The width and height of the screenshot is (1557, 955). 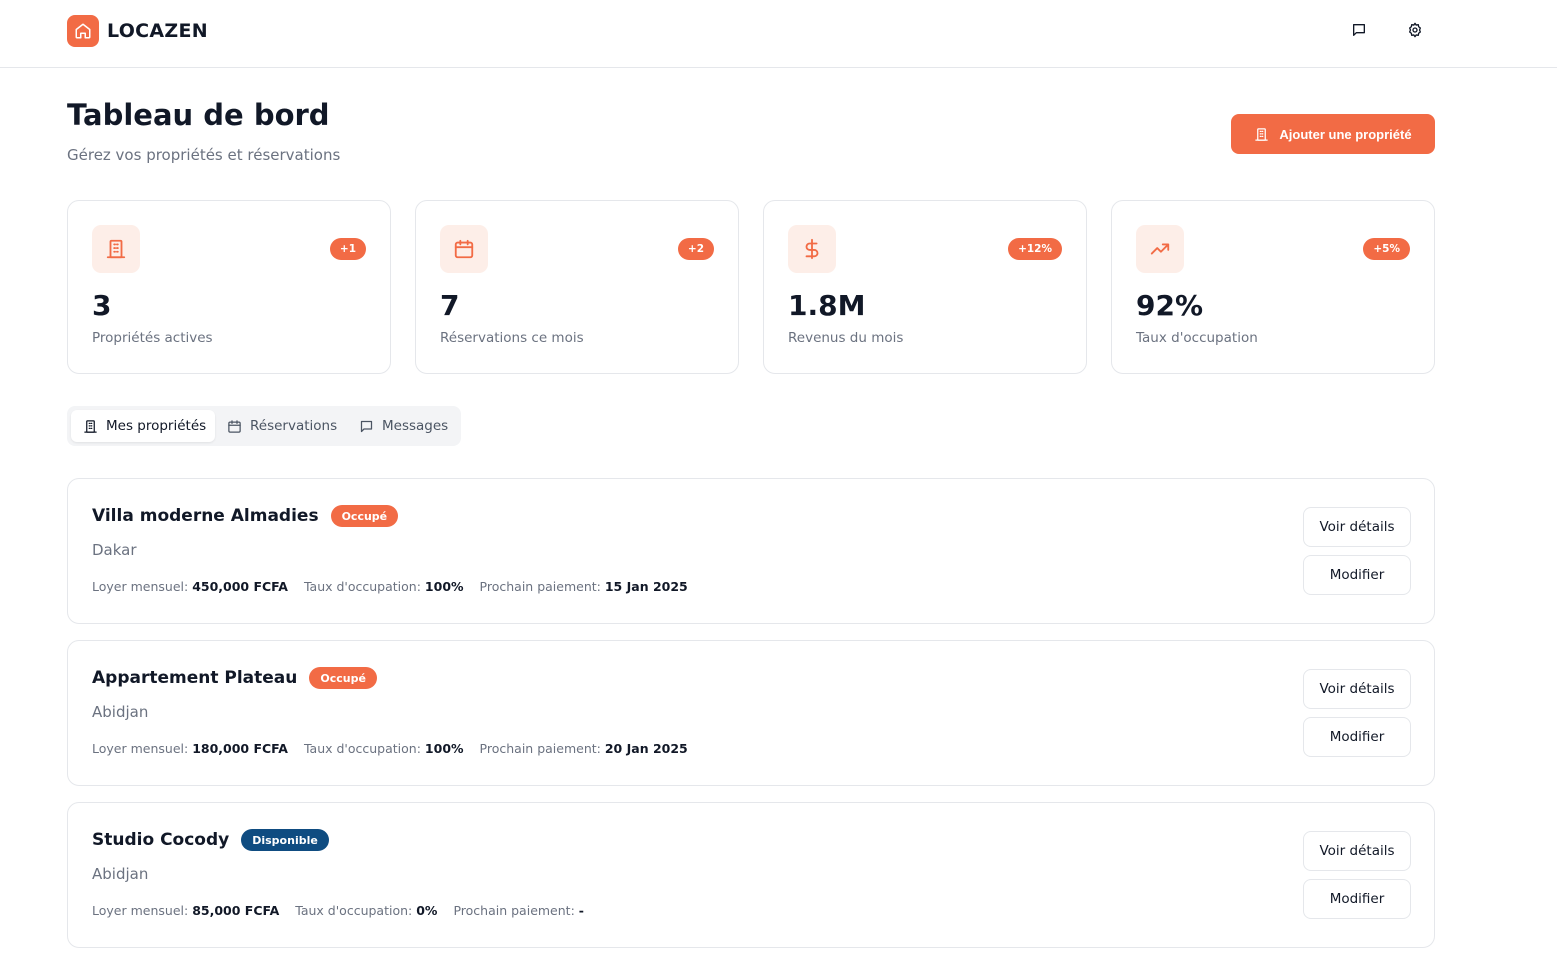 I want to click on property-name: Studio Cocody, so click(x=161, y=840).